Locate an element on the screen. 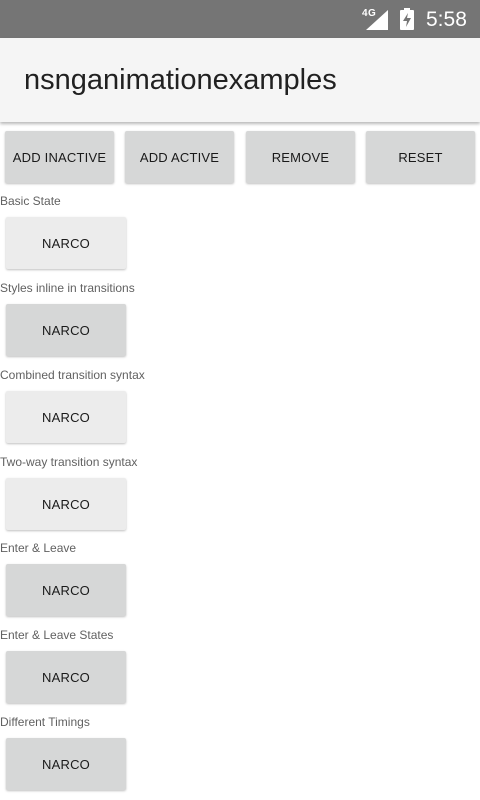 This screenshot has width=480, height=800. section-label-two-way-transition: Two-way transition syntax is located at coordinates (69, 462).